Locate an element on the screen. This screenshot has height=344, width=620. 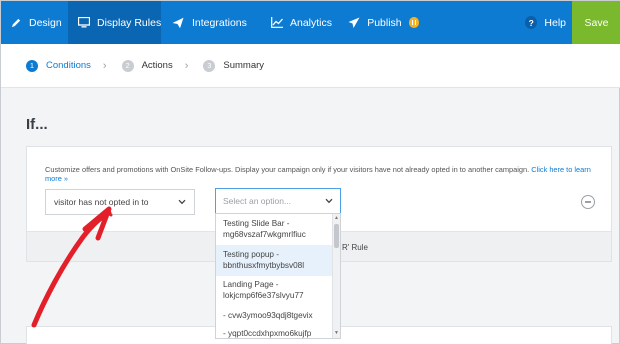
pencil-icon is located at coordinates (16, 23).